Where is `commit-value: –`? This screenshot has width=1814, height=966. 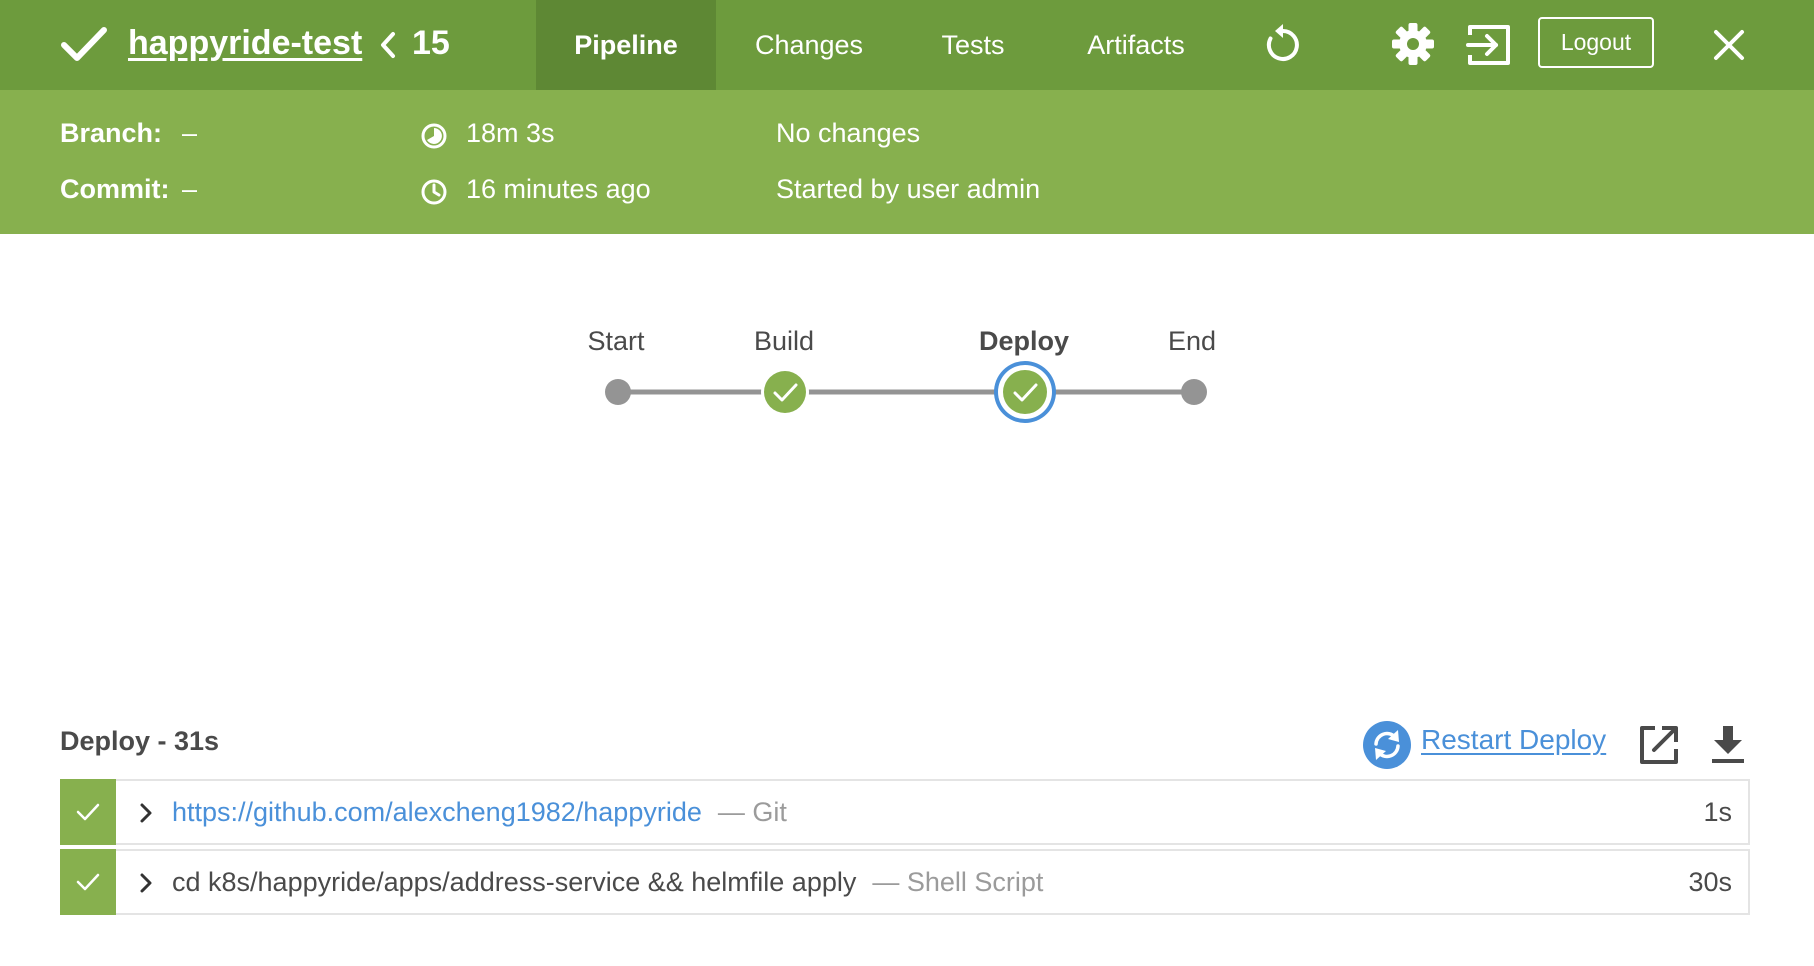
commit-value: – is located at coordinates (190, 189).